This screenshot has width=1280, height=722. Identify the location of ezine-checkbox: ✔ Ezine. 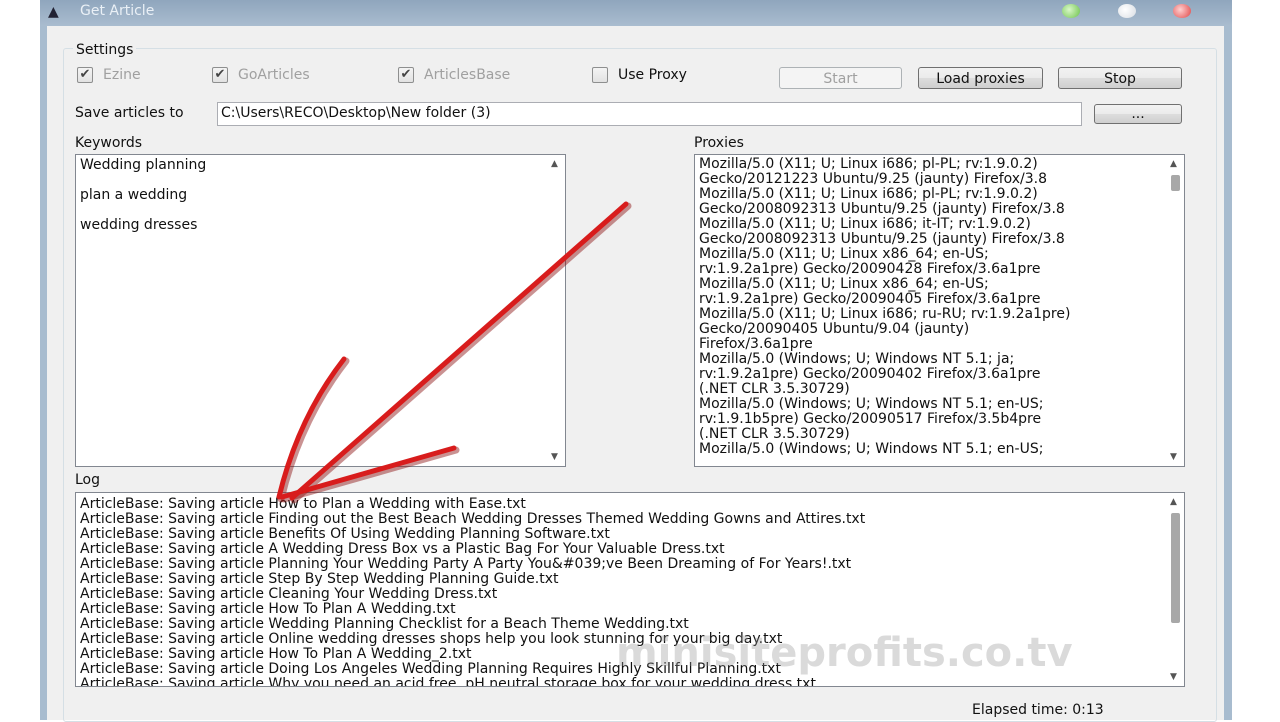
(109, 75).